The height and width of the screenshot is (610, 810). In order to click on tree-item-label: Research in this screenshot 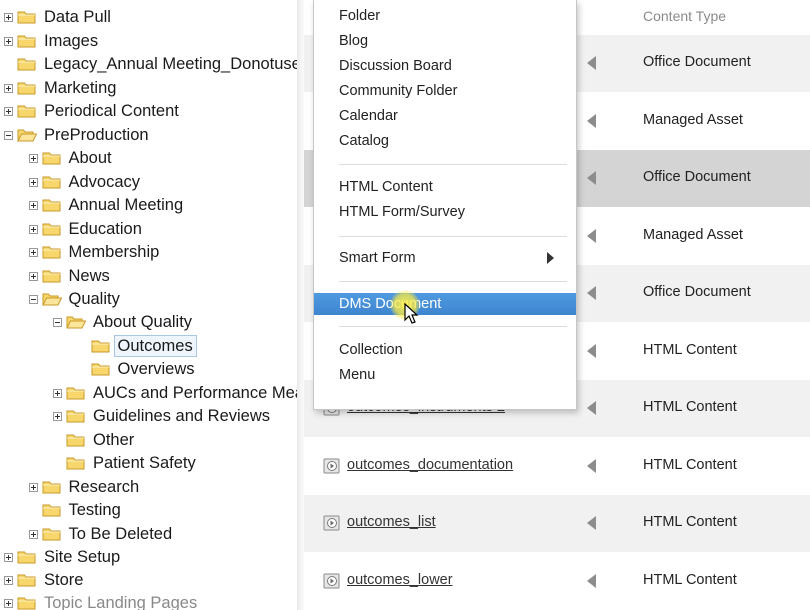, I will do `click(104, 487)`.